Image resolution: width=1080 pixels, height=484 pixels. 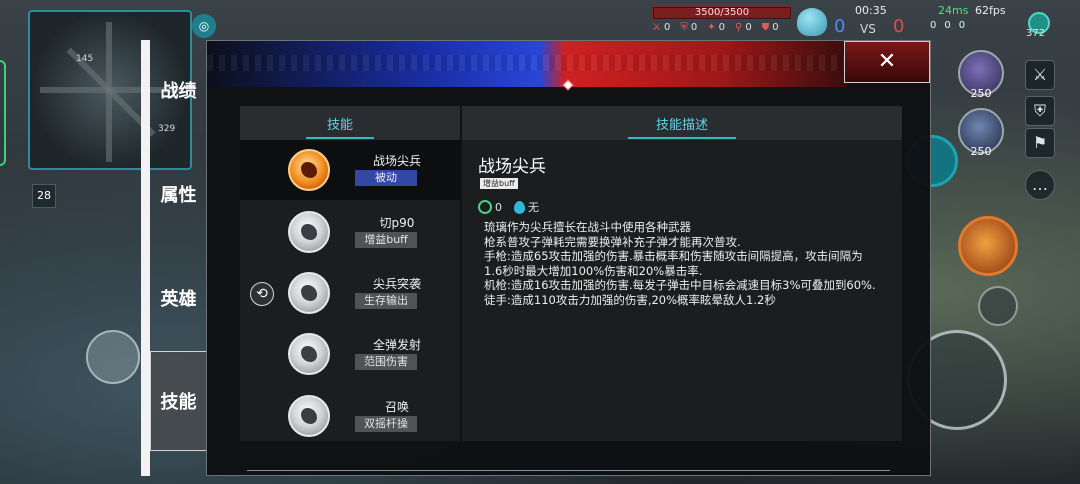 I want to click on level-badge: 28, so click(x=44, y=196).